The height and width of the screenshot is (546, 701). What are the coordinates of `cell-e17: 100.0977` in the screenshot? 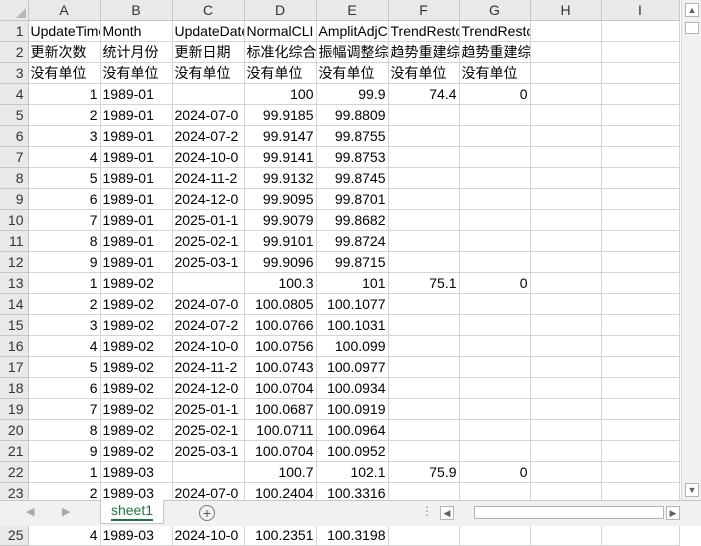 It's located at (352, 367).